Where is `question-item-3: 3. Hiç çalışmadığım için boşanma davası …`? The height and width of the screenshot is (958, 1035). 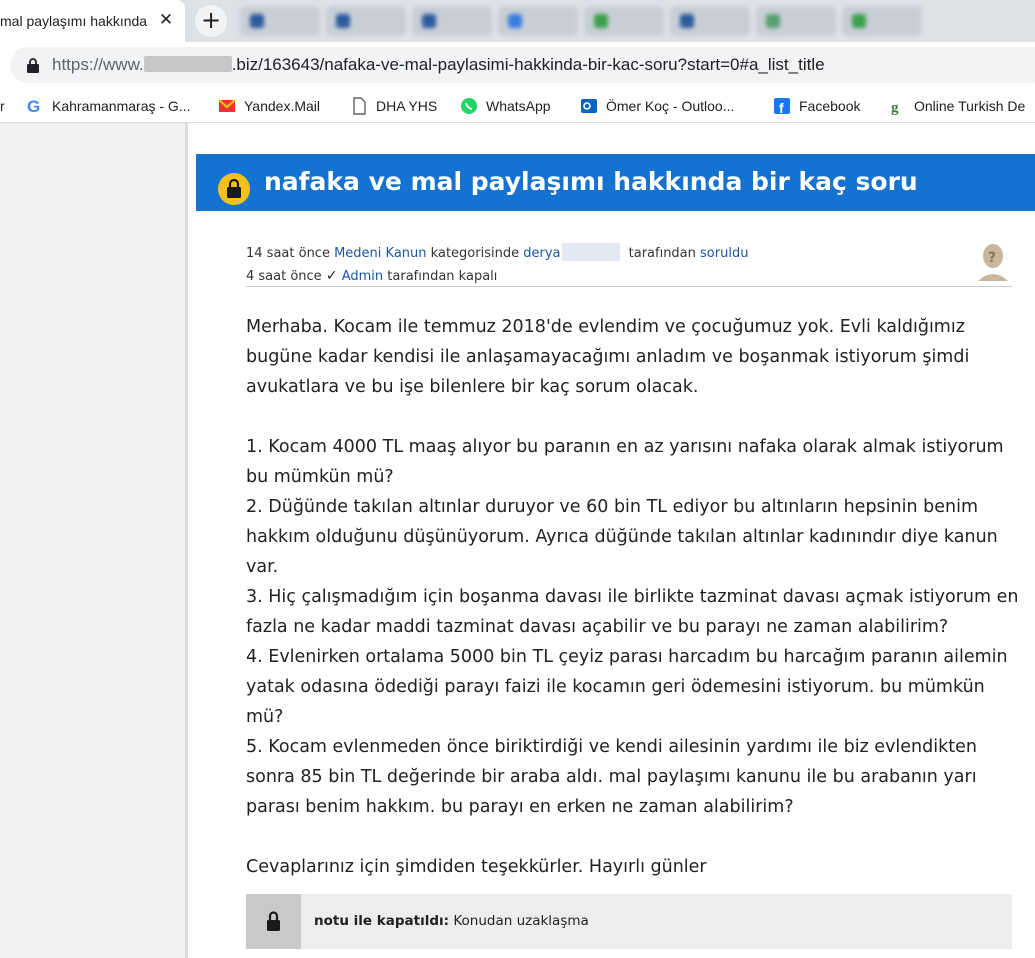 question-item-3: 3. Hiç çalışmadığım için boşanma davası … is located at coordinates (632, 612).